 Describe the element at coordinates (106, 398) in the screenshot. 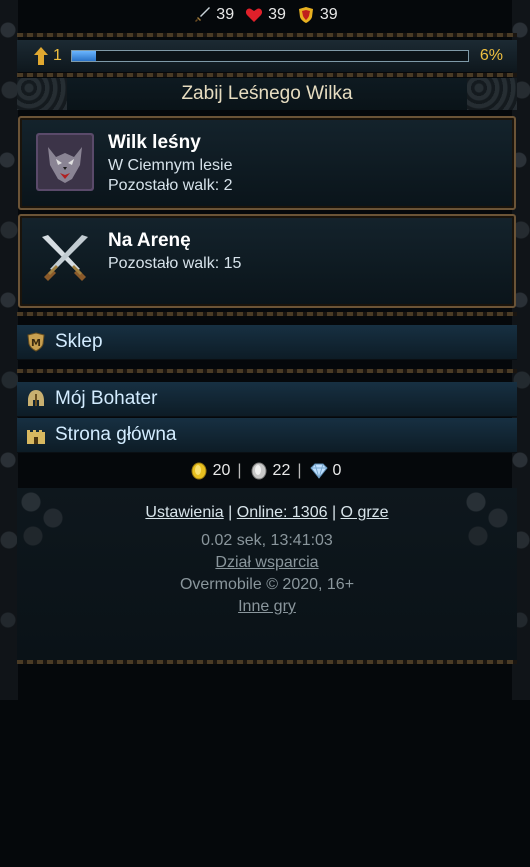

I see `menu-label: Mój Bohater` at that location.